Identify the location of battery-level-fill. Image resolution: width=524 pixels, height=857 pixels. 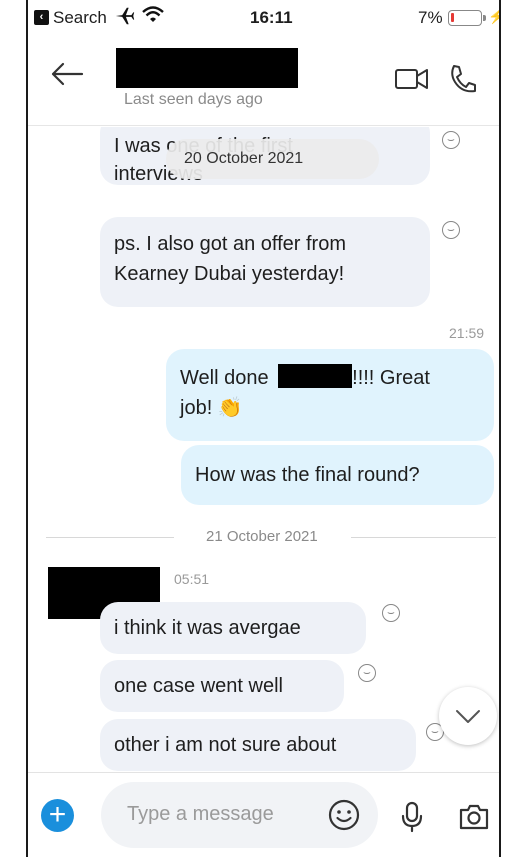
(452, 17).